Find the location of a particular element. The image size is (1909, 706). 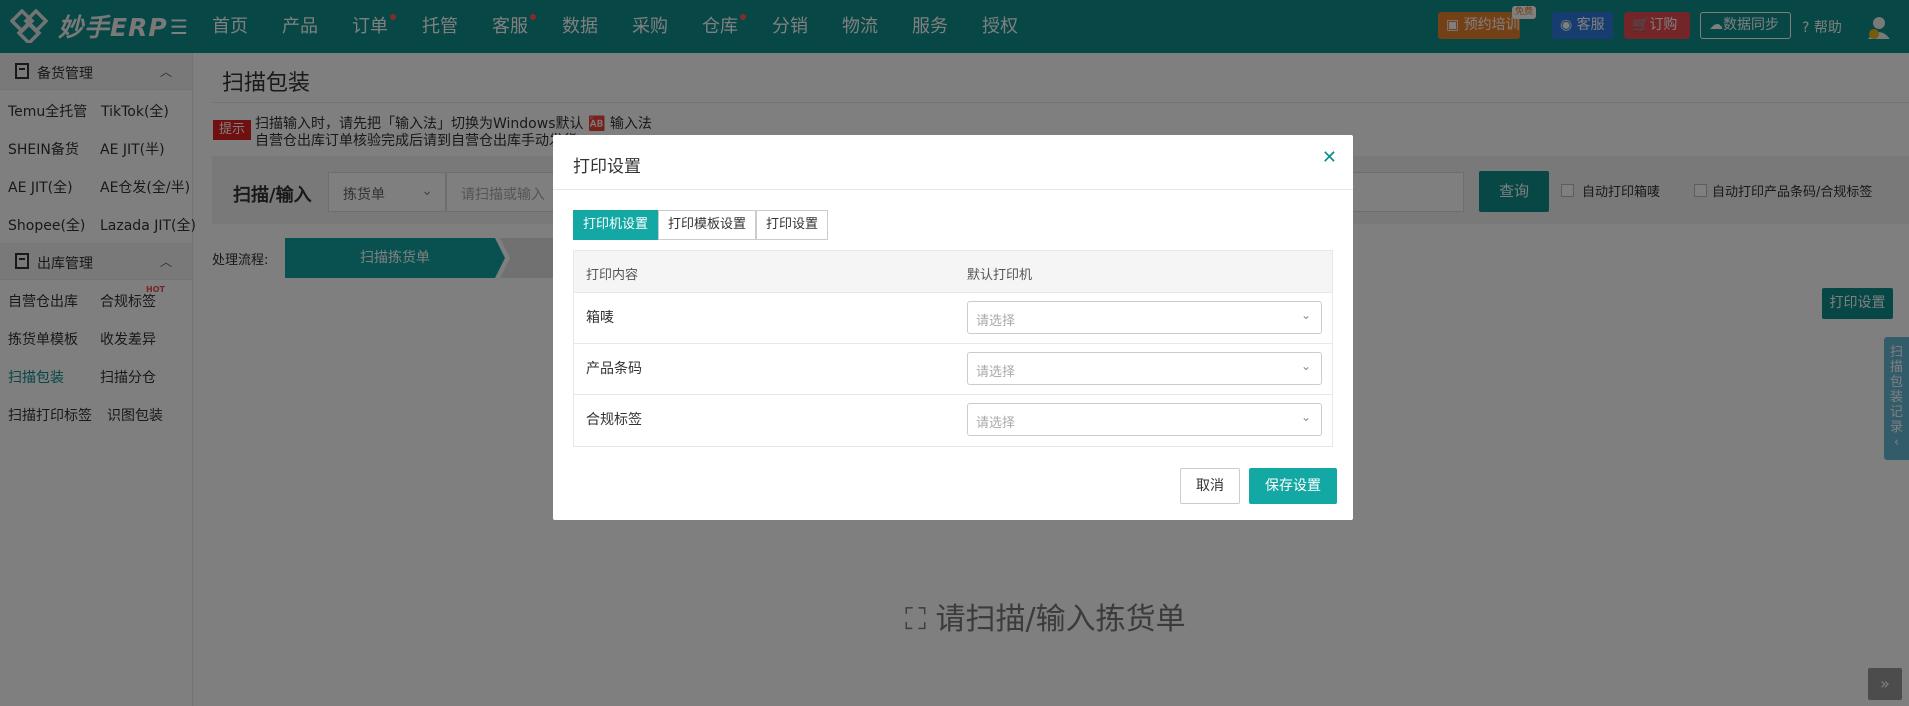

row-label: 产品条码 is located at coordinates (614, 369).